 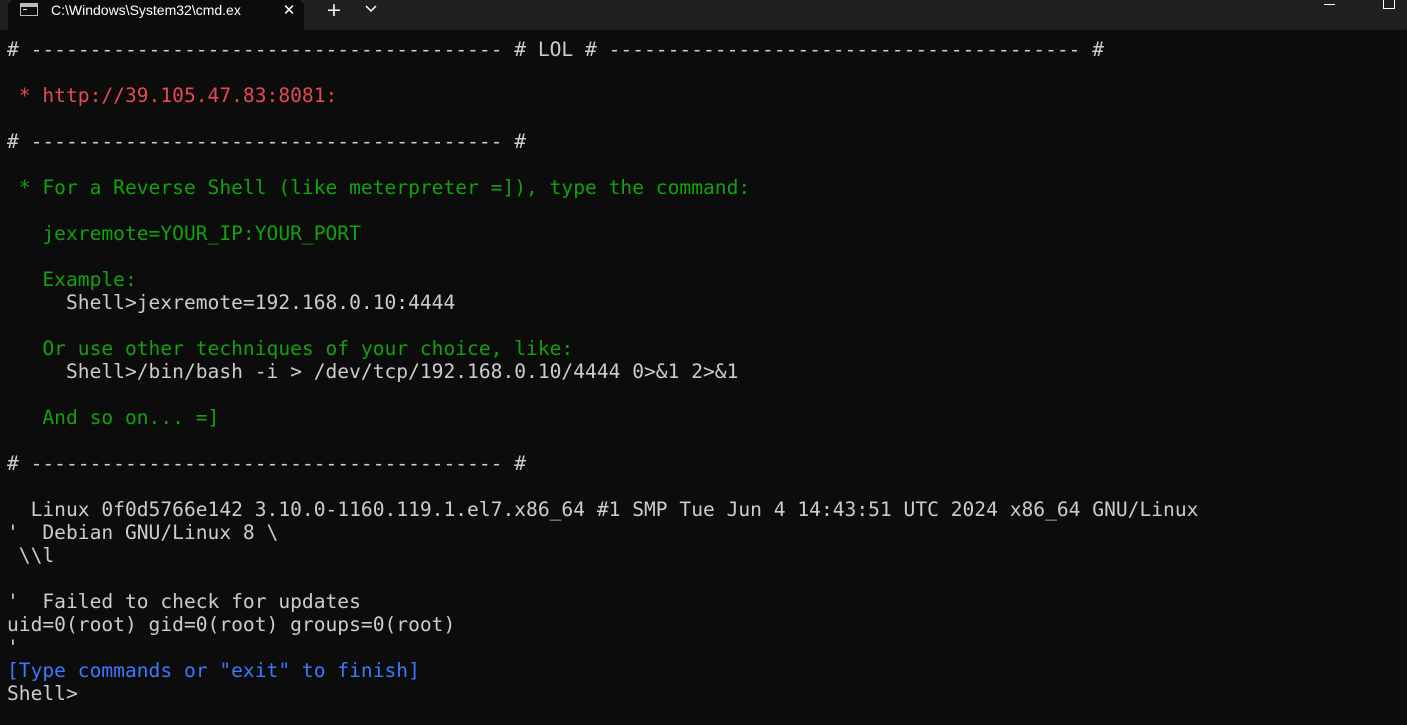 What do you see at coordinates (143, 532) in the screenshot?
I see `terminal-line: ' Debian GNU/Linux 8 \` at bounding box center [143, 532].